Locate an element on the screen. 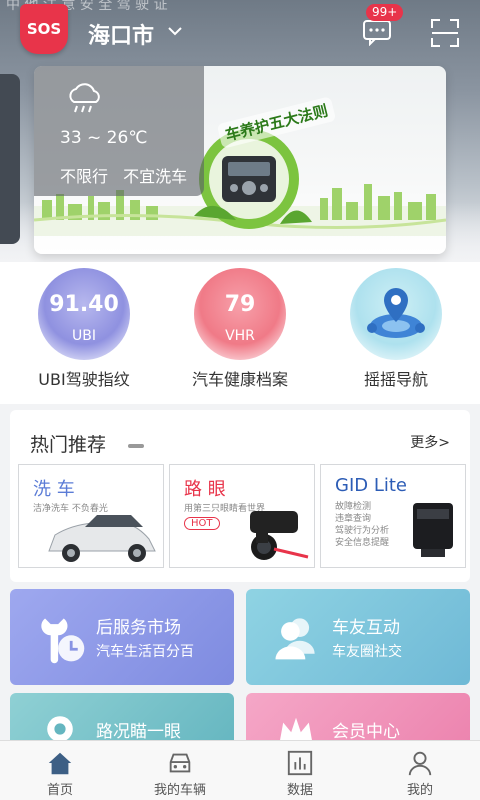 The image size is (480, 800). vhr-entry-label: 汽车健康档案 is located at coordinates (239, 379).